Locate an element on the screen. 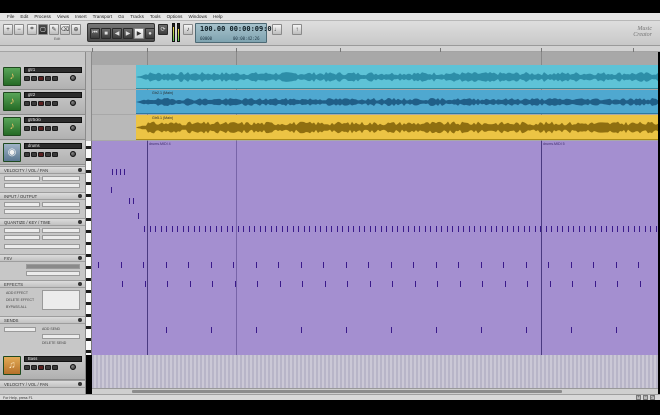 The width and height of the screenshot is (660, 415). play-button: ▶ is located at coordinates (139, 33).